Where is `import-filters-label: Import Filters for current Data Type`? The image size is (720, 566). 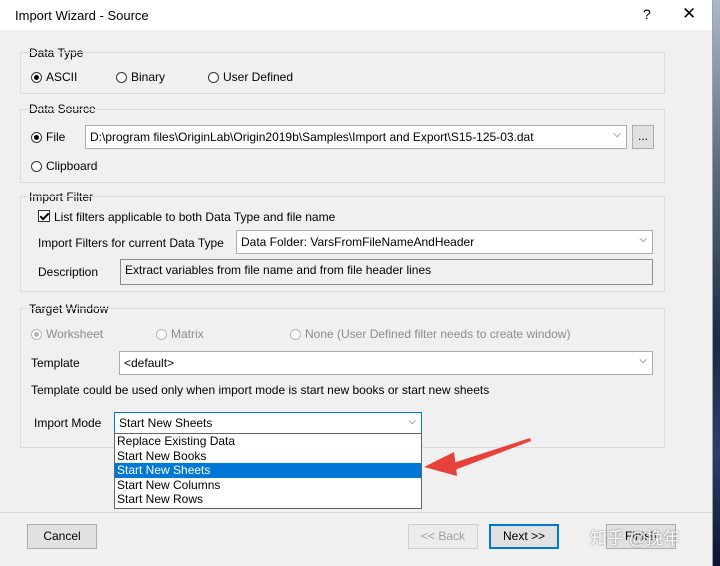 import-filters-label: Import Filters for current Data Type is located at coordinates (131, 243).